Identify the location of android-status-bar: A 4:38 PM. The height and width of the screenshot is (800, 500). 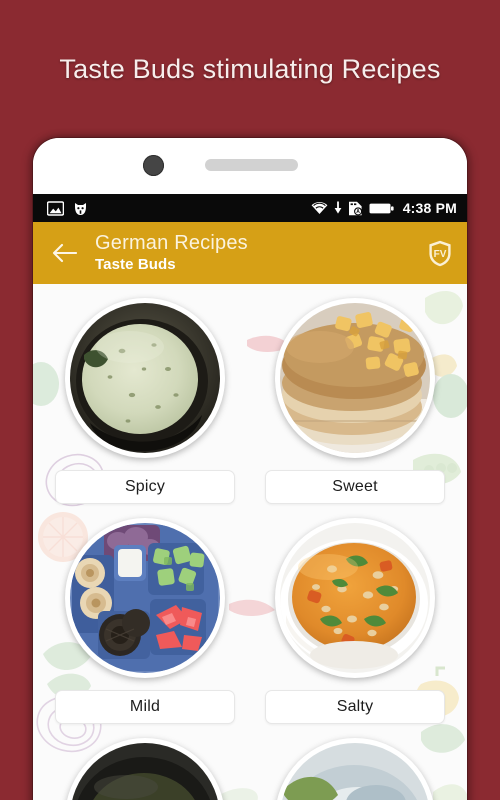
(250, 208).